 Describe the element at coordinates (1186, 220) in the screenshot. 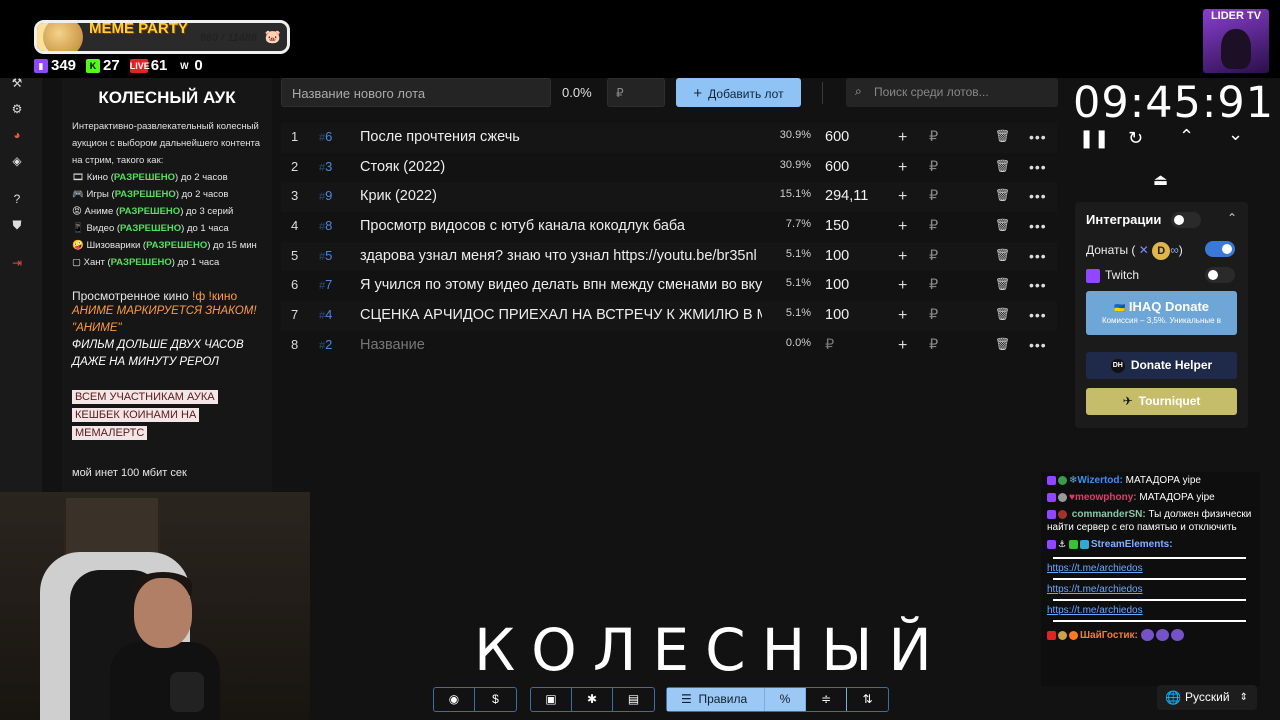

I see `integrations-toggle` at that location.